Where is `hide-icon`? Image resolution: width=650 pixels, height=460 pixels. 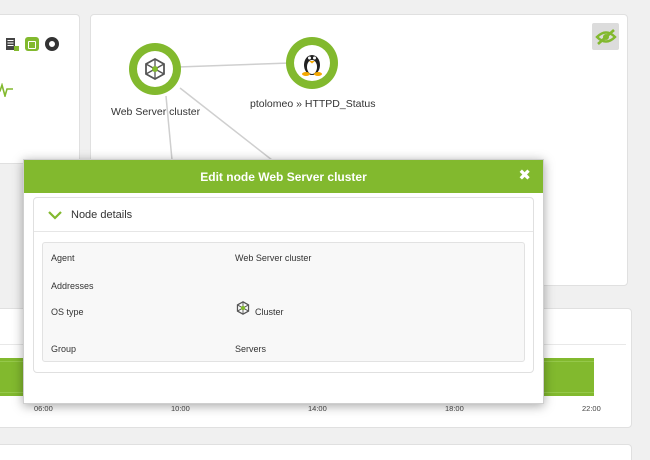 hide-icon is located at coordinates (605, 36).